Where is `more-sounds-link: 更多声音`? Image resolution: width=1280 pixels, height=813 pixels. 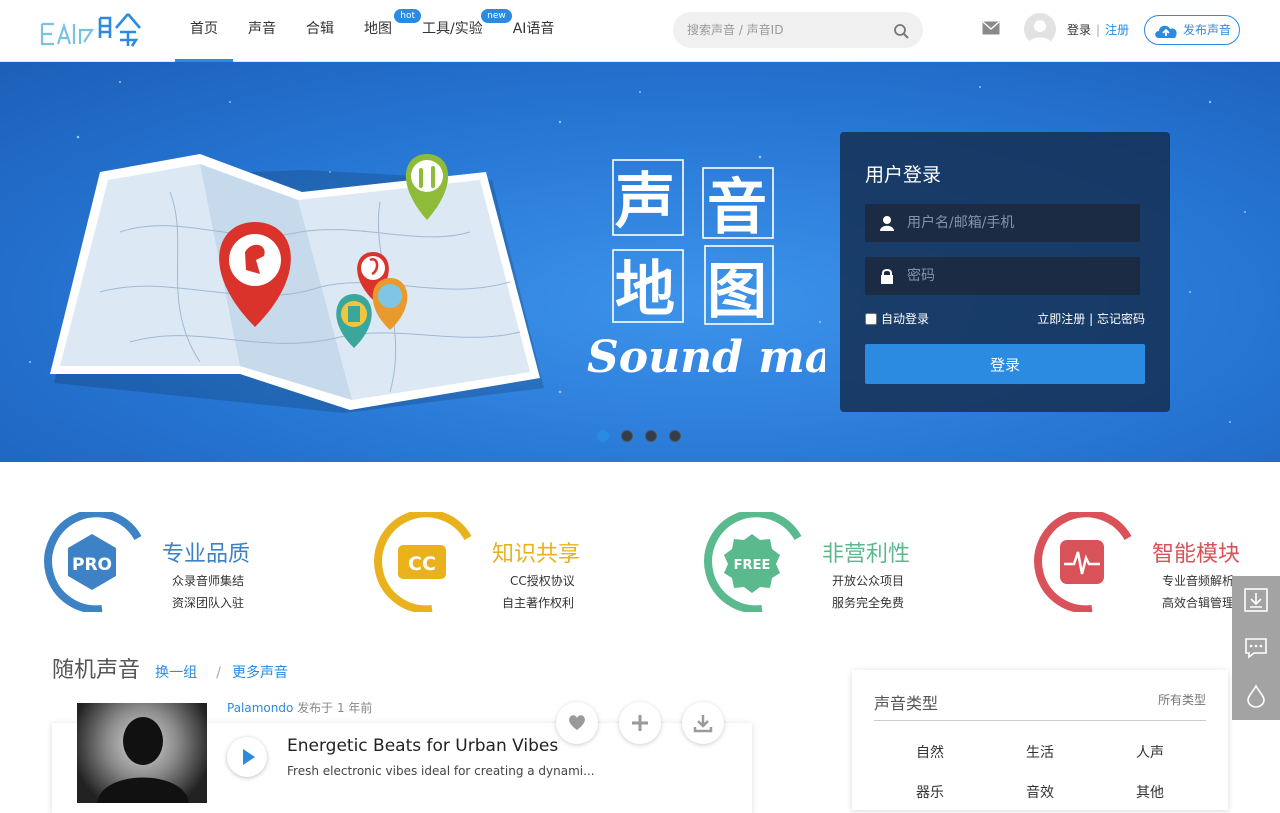
more-sounds-link: 更多声音 is located at coordinates (260, 673).